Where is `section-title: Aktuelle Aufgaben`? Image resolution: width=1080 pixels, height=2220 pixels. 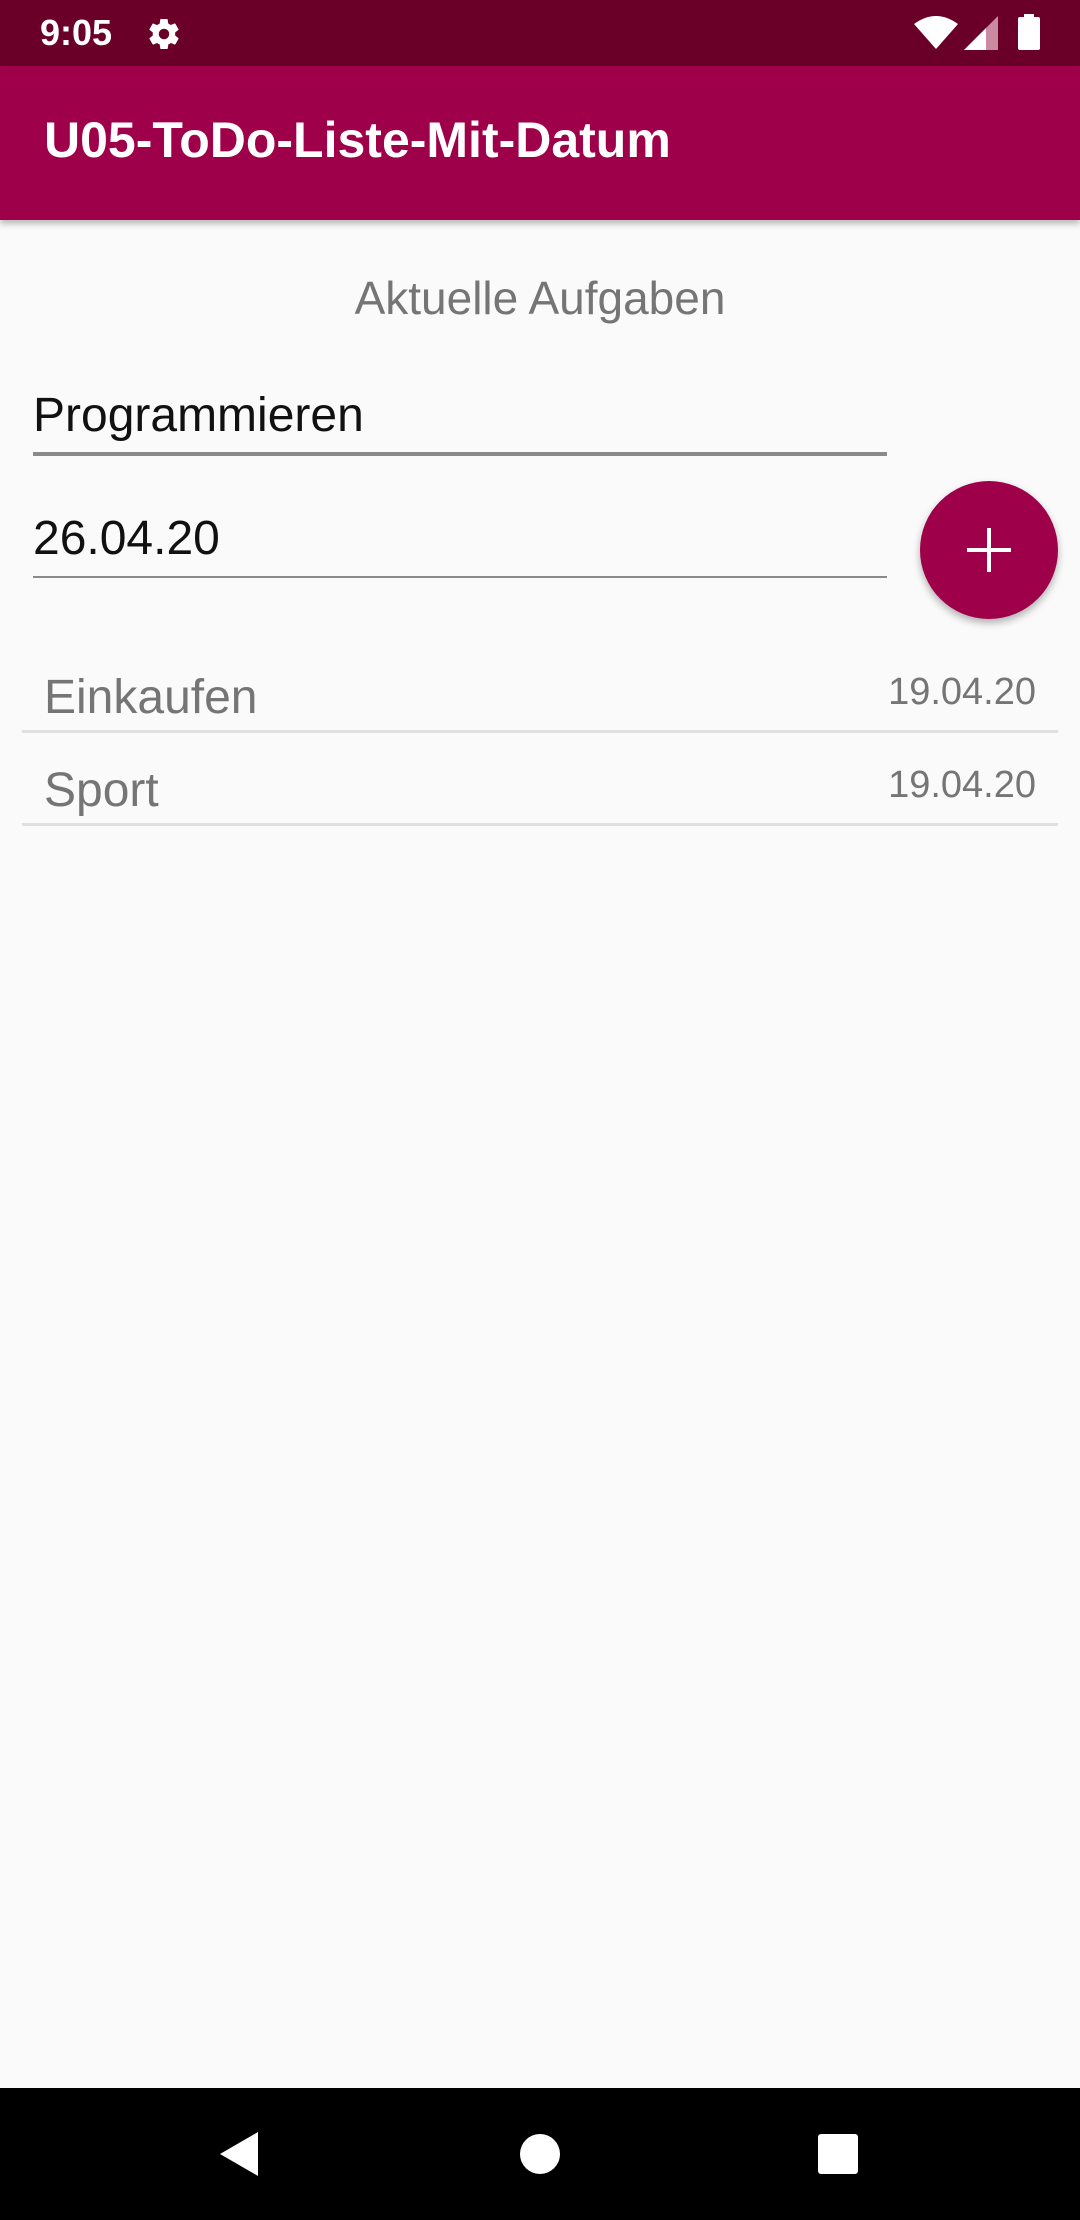 section-title: Aktuelle Aufgaben is located at coordinates (540, 298).